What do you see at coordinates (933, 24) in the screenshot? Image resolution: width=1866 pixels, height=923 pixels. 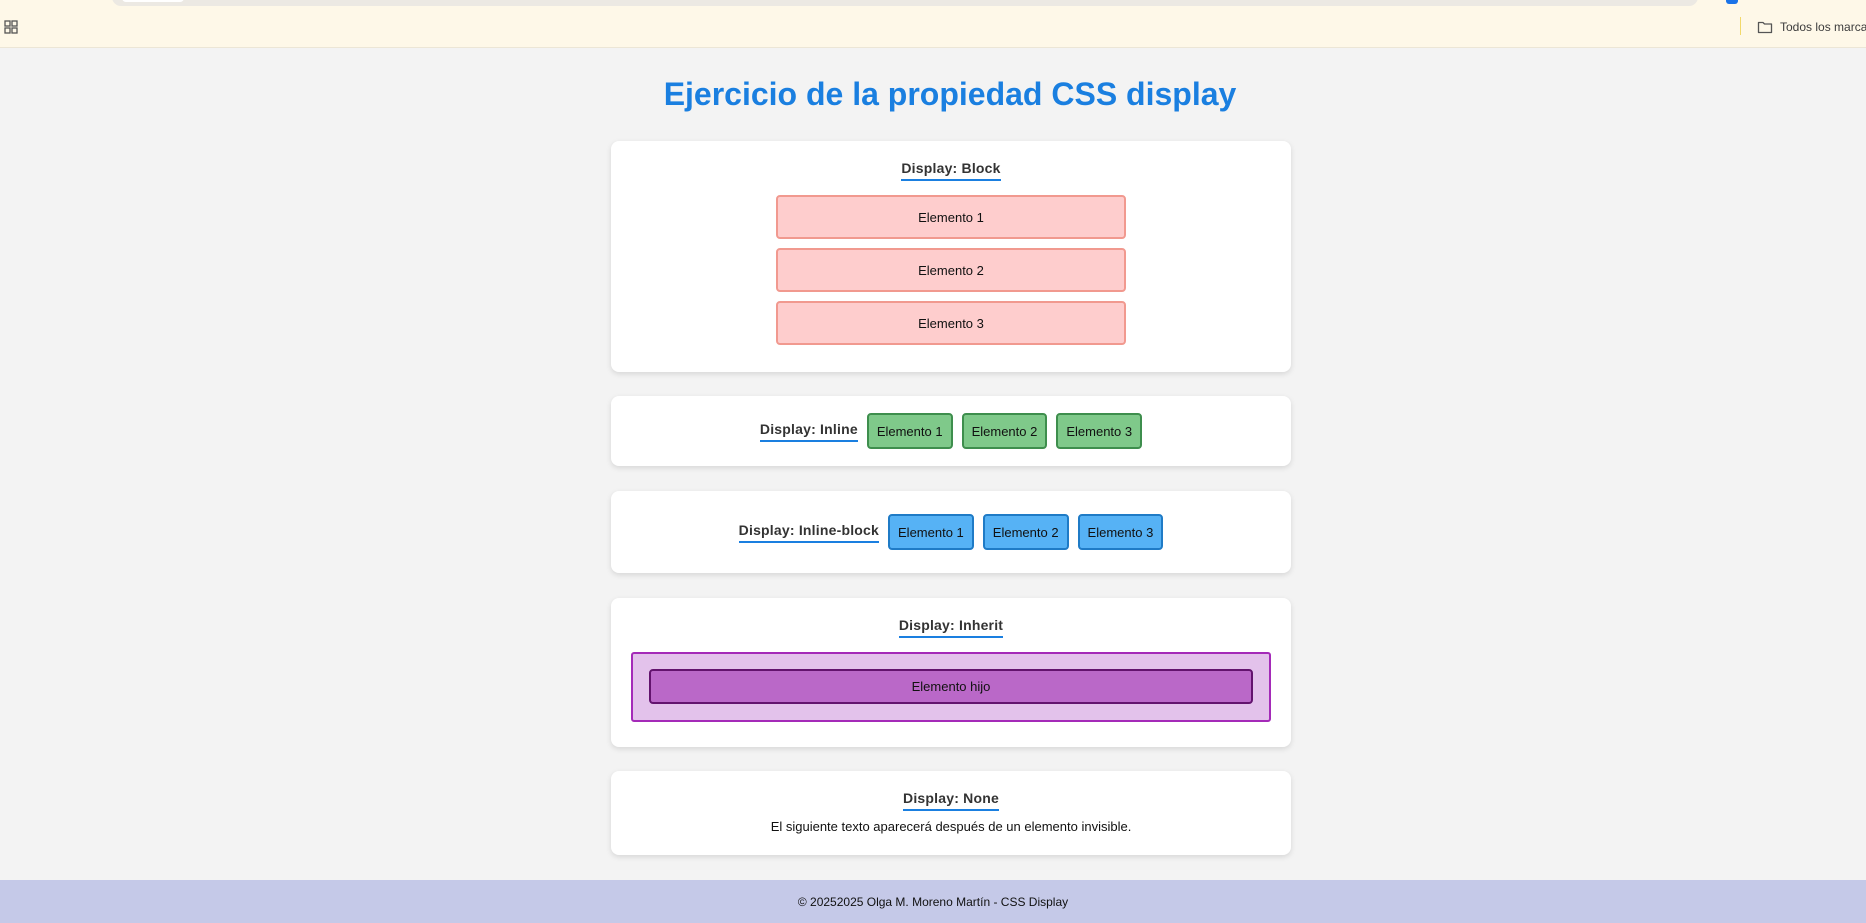 I see `browser-toolbar: Todos los marcadores` at bounding box center [933, 24].